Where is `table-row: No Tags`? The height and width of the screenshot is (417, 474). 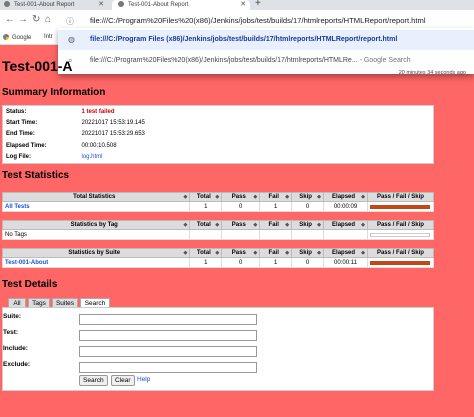 table-row: No Tags is located at coordinates (218, 234).